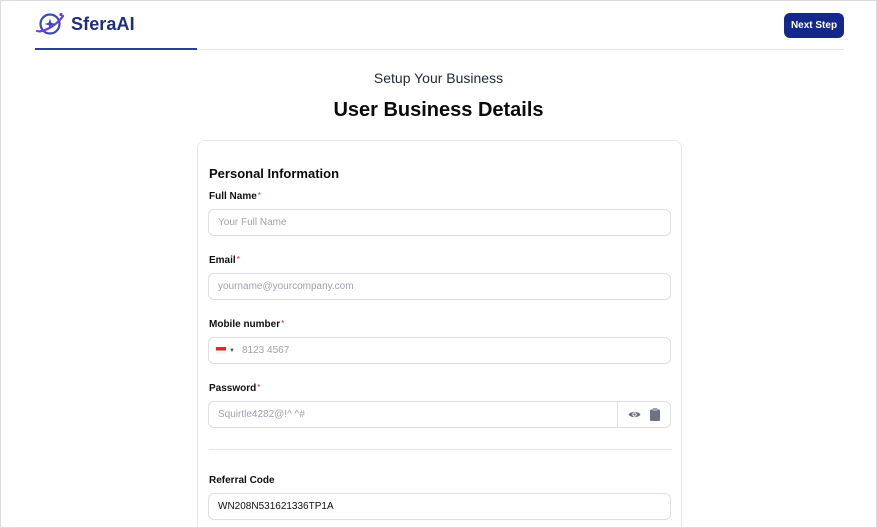  Describe the element at coordinates (438, 78) in the screenshot. I see `page-subtitle: Setup Your Business` at that location.